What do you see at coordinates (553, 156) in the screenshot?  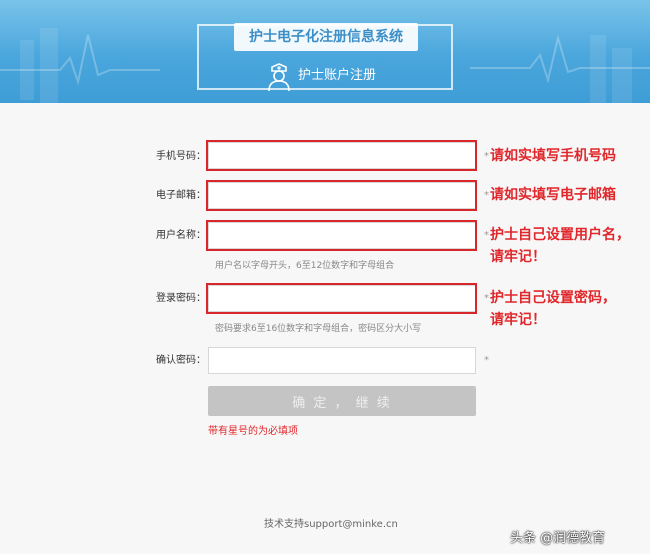 I see `phone-annotation: 请如实填写手机号码` at bounding box center [553, 156].